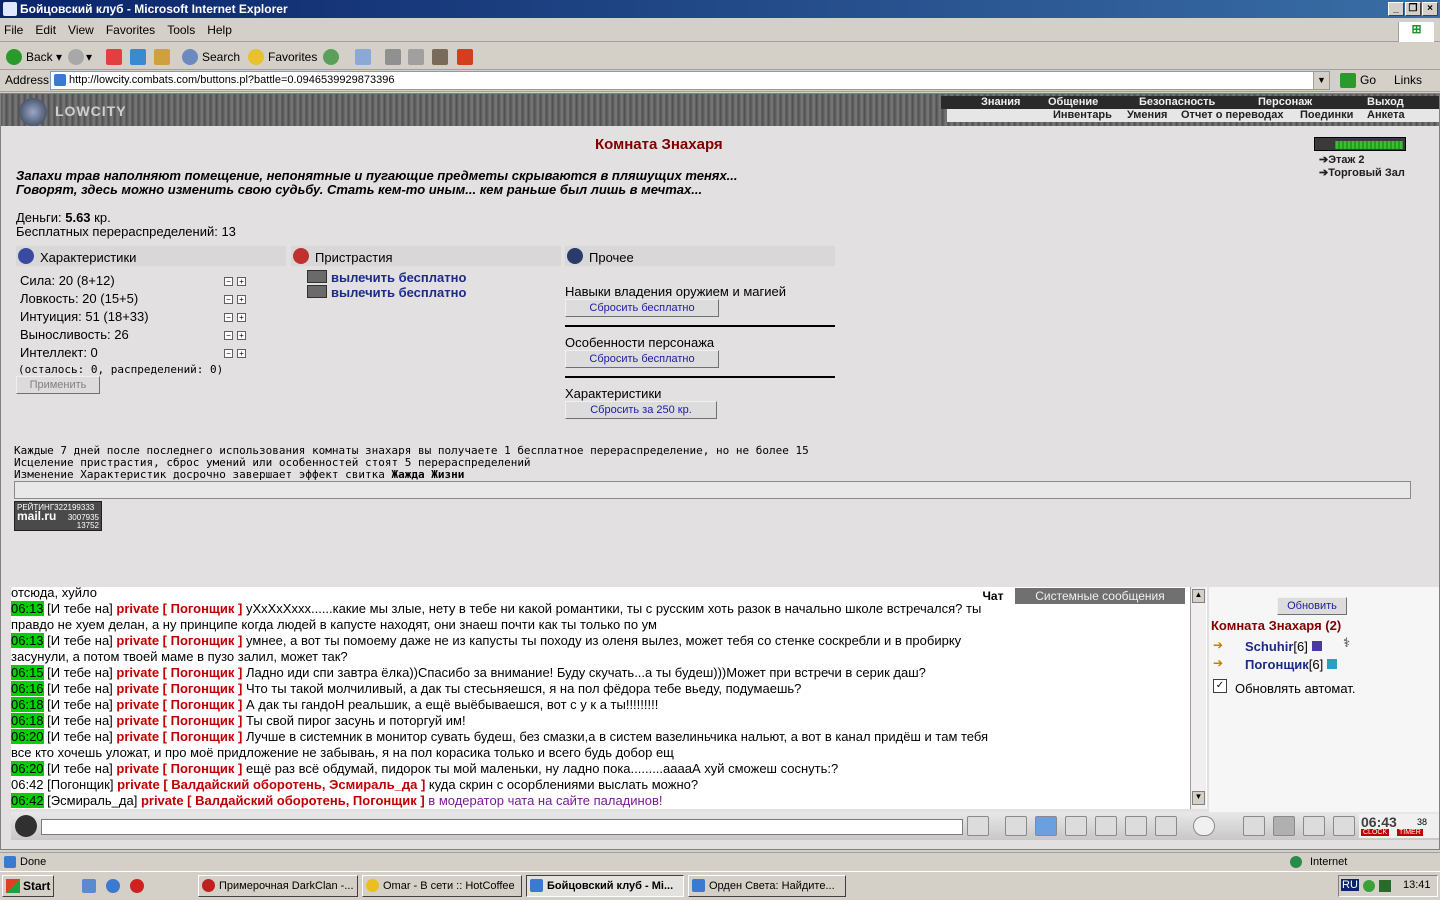 The image size is (1440, 900). Describe the element at coordinates (137, 886) in the screenshot. I see `quicklaunch-opera-icon` at that location.